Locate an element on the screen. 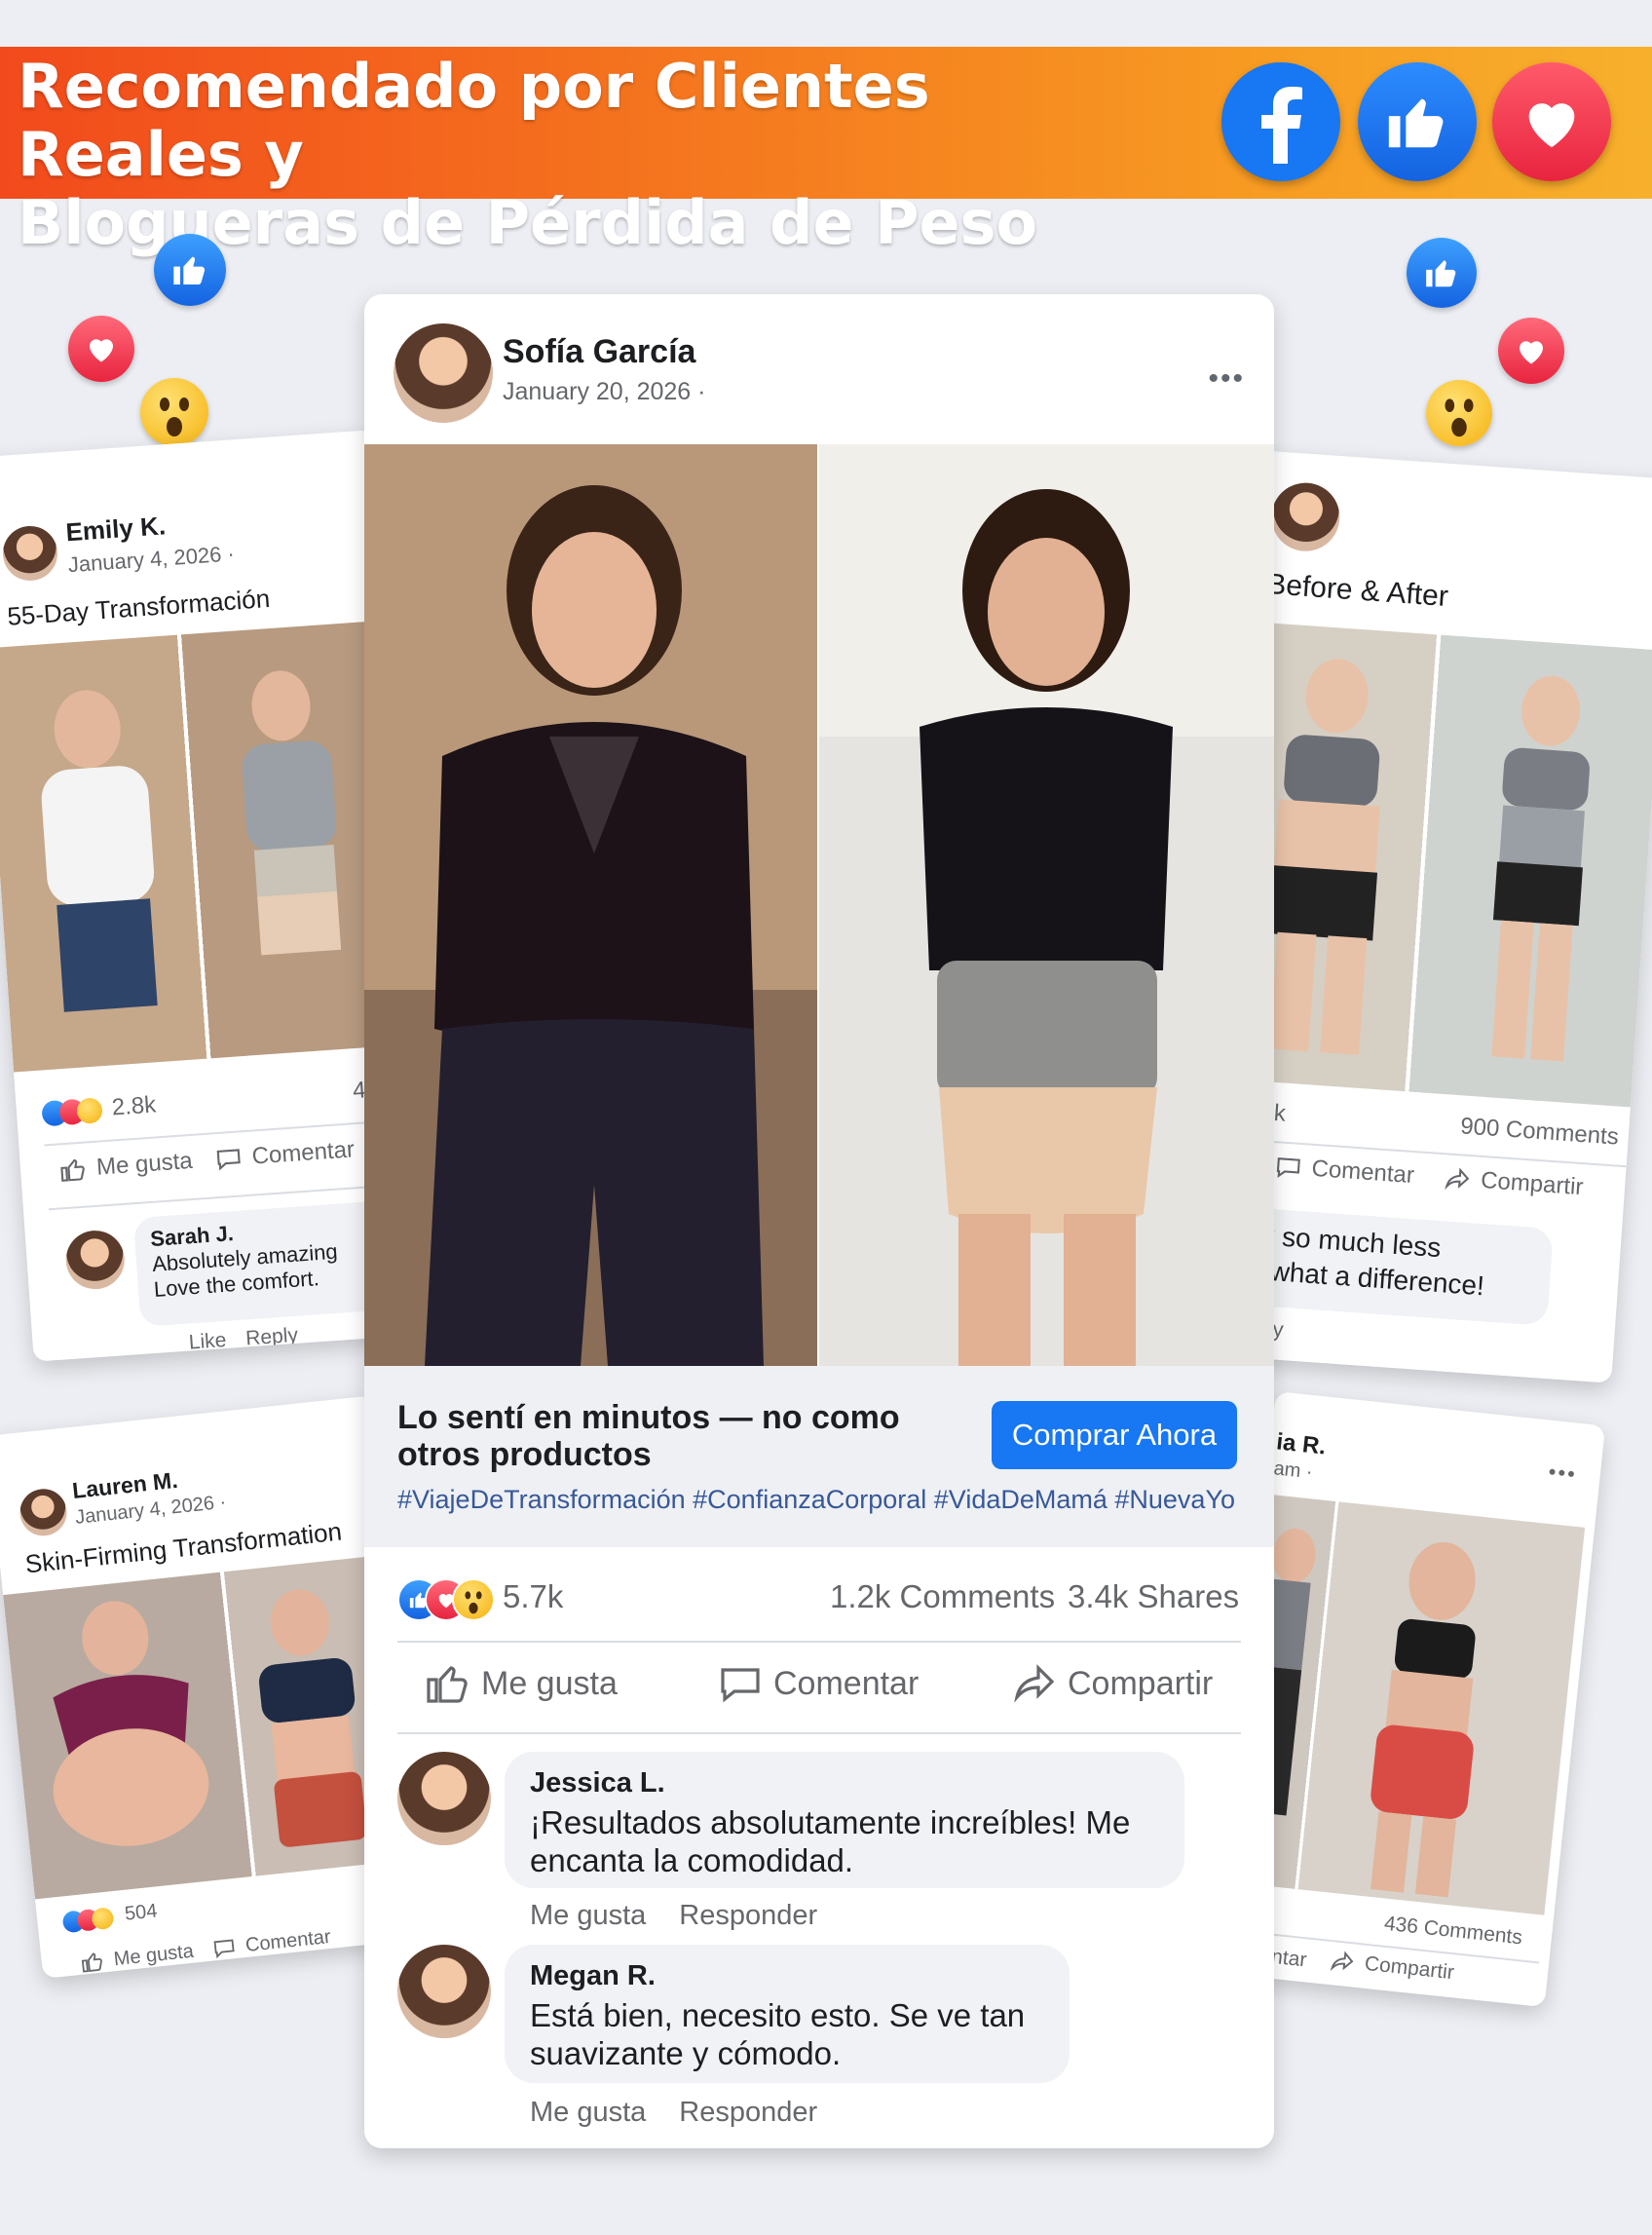  post-date: January 4, 2026 · is located at coordinates (152, 560).